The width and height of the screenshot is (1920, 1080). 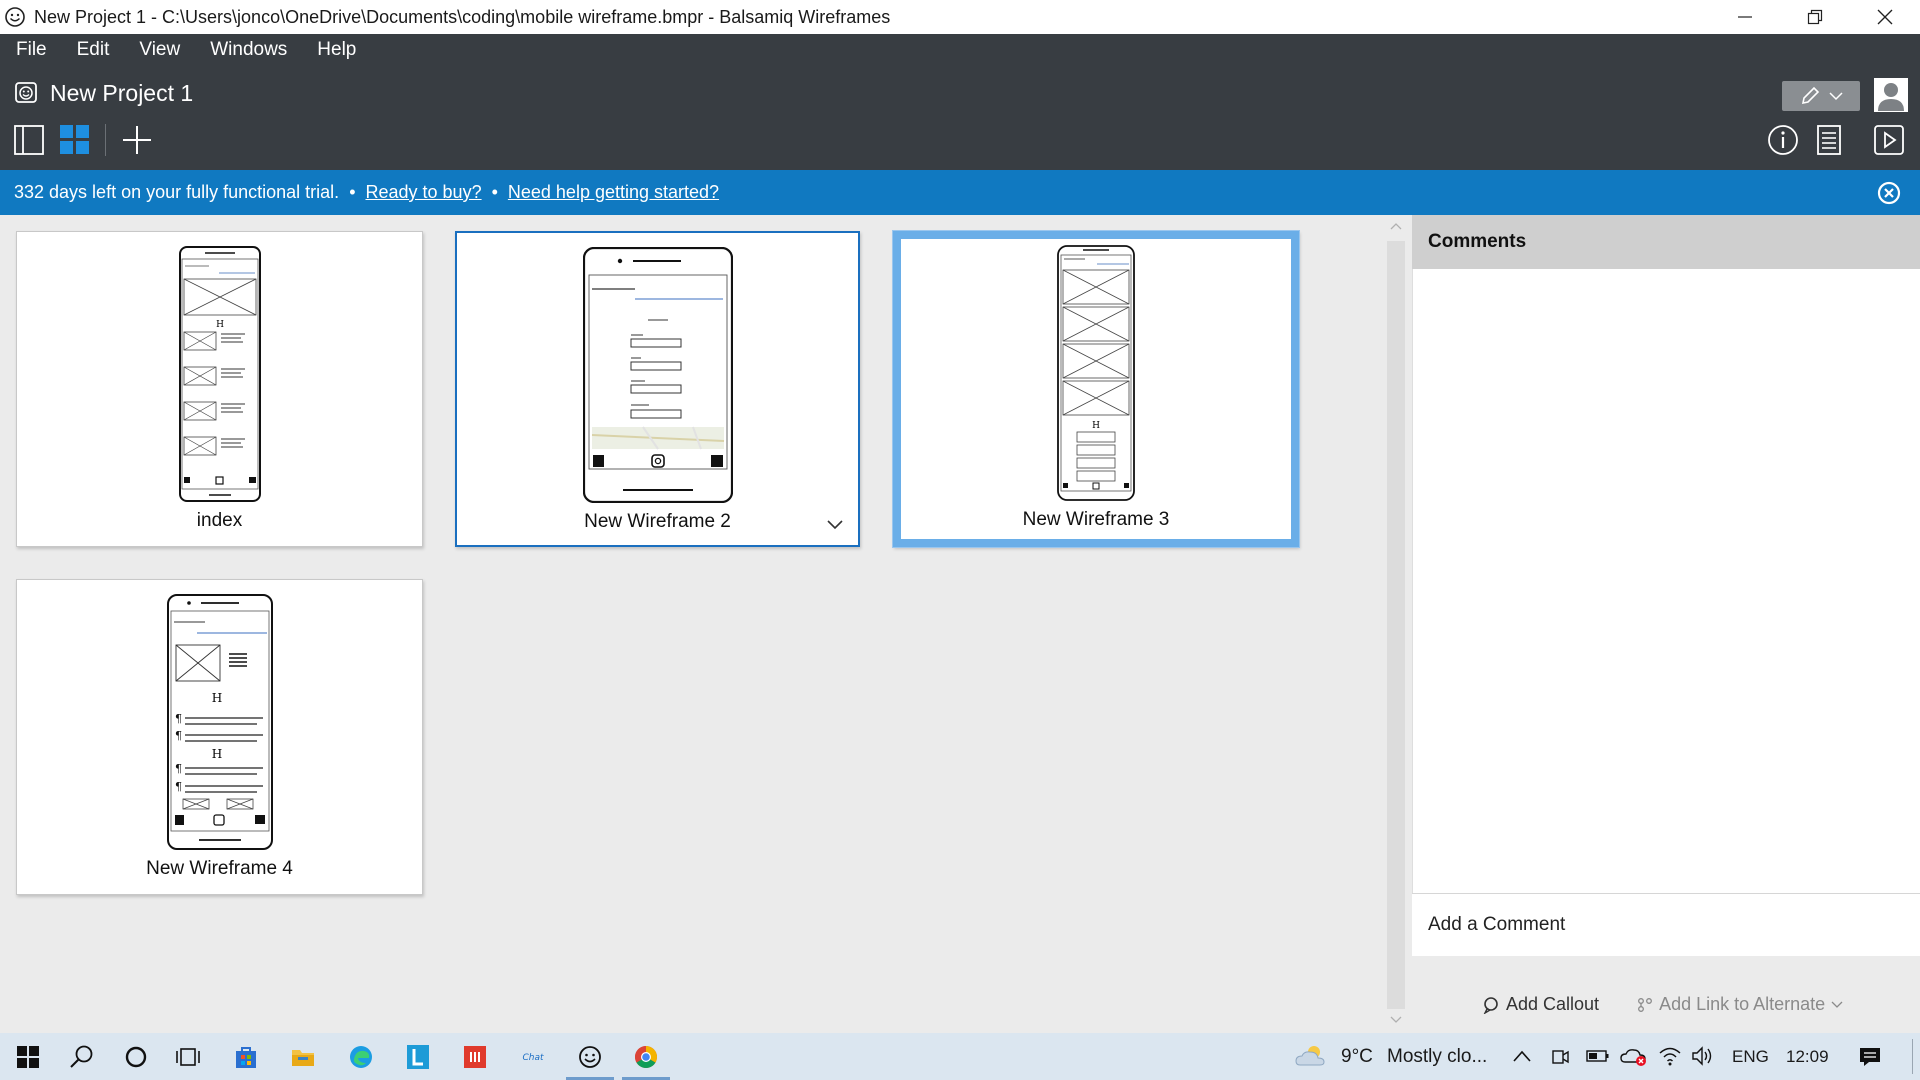 I want to click on canvas-scrollbar, so click(x=1396, y=624).